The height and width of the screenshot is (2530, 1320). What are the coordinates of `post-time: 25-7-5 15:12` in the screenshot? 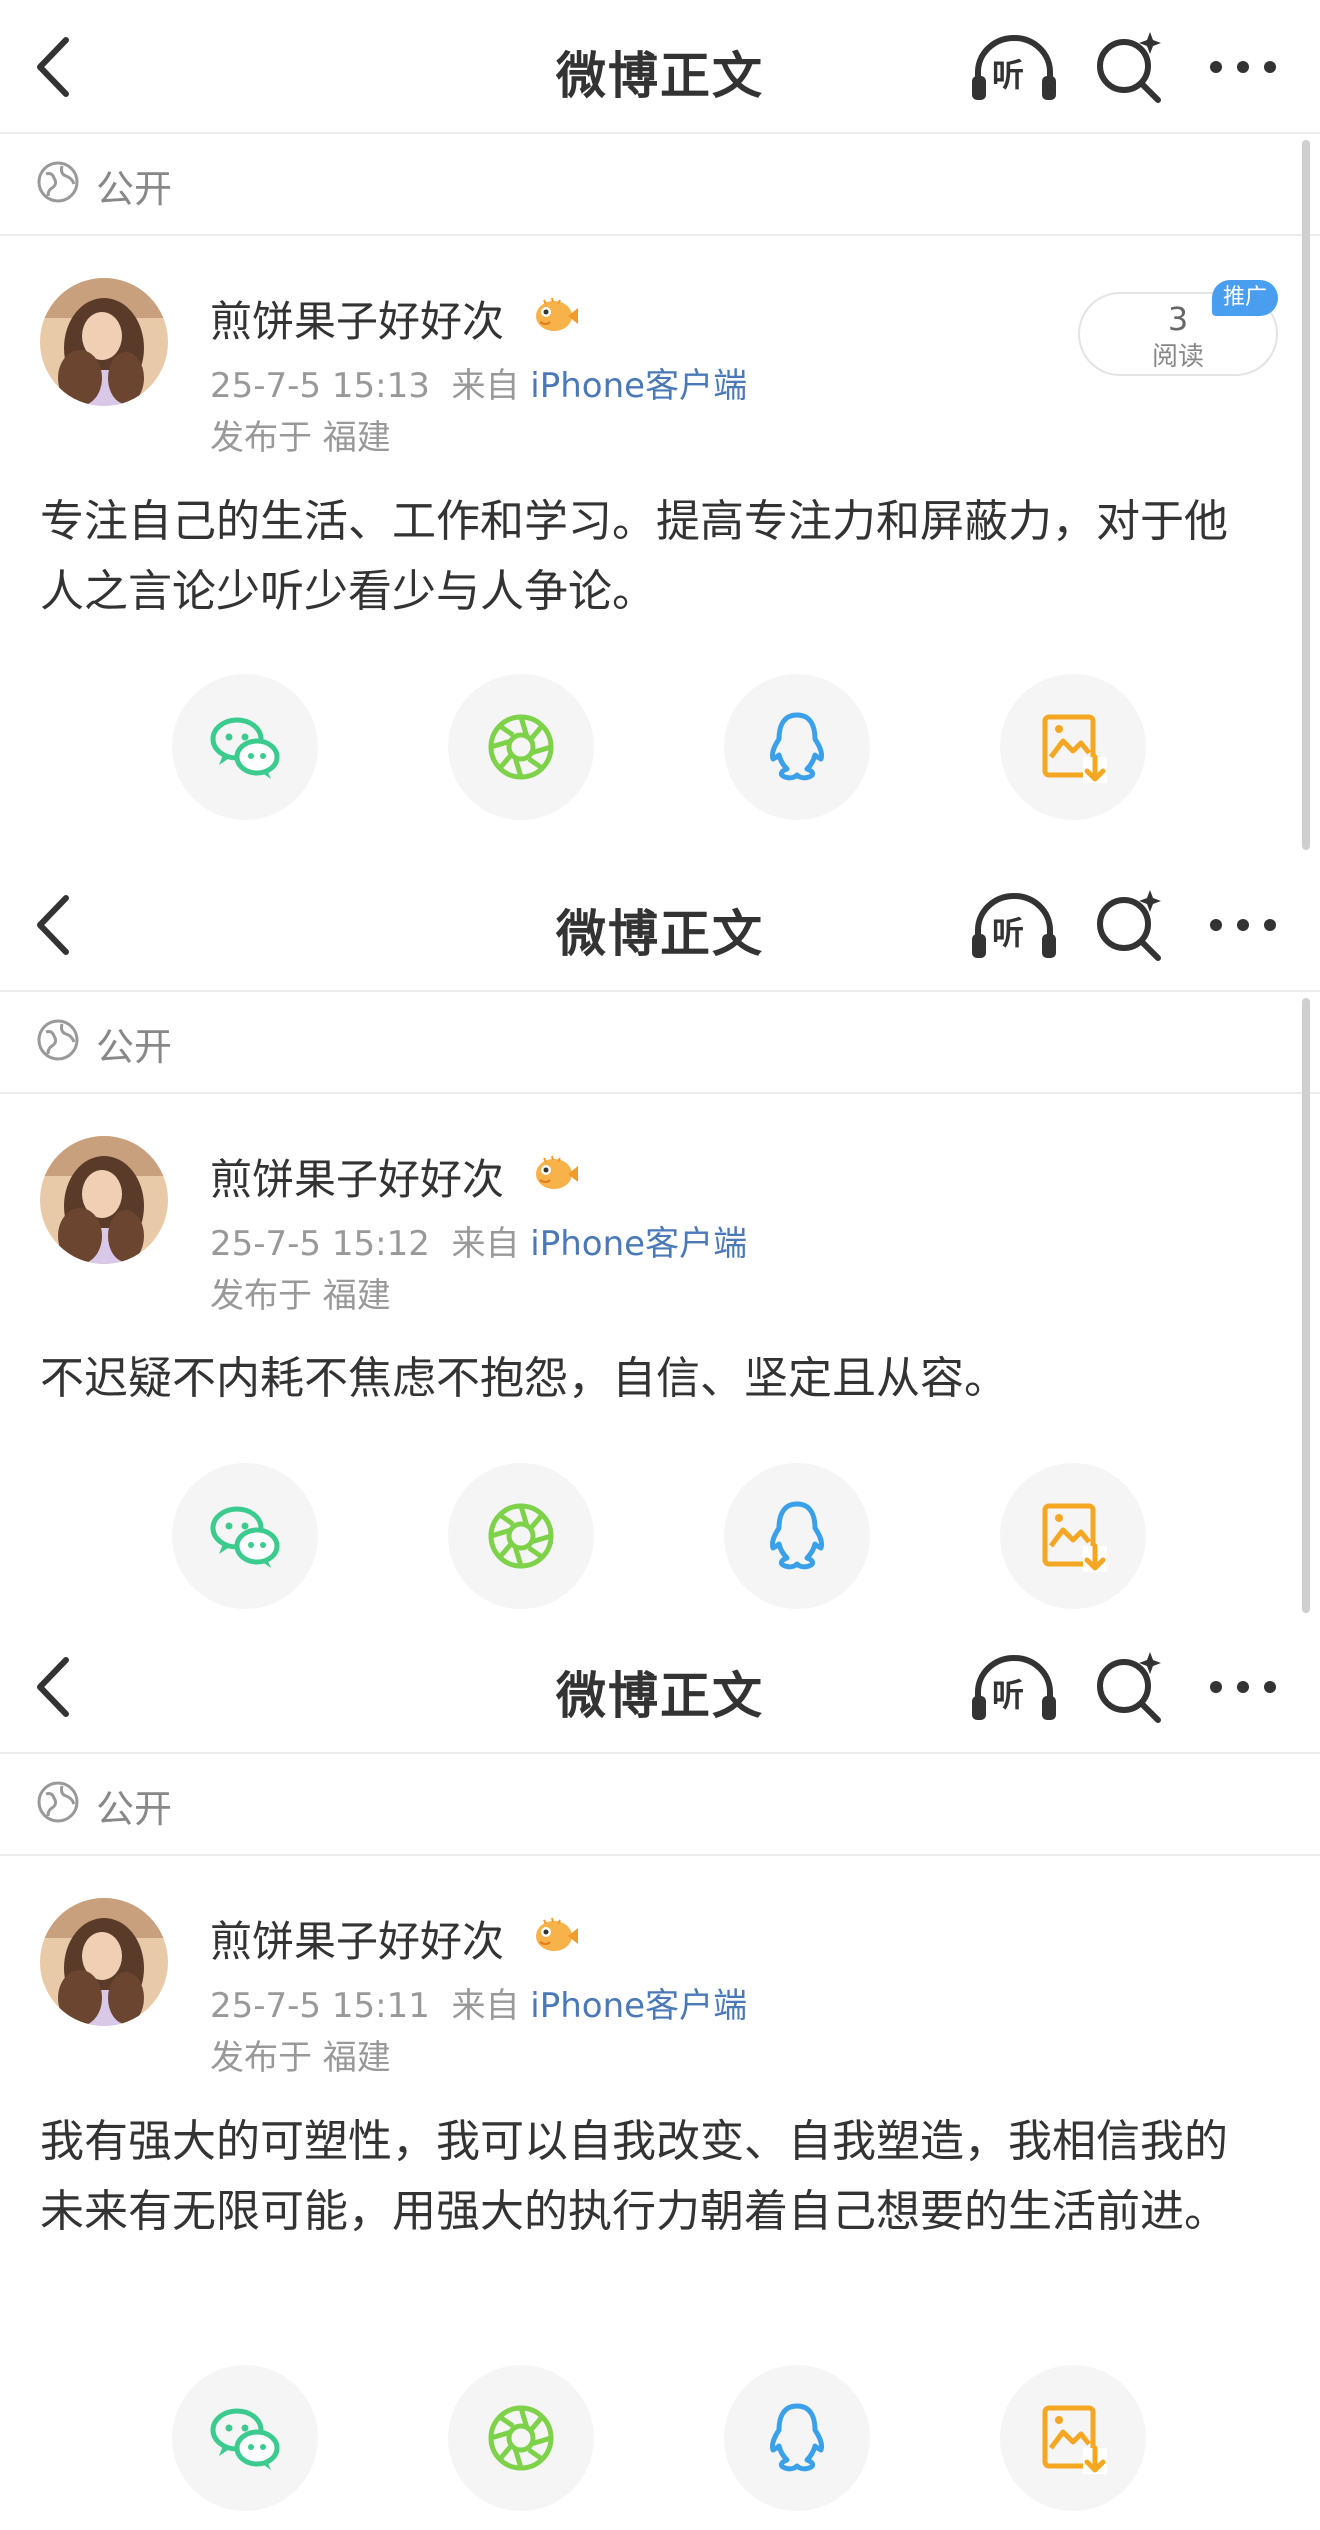 It's located at (320, 1244).